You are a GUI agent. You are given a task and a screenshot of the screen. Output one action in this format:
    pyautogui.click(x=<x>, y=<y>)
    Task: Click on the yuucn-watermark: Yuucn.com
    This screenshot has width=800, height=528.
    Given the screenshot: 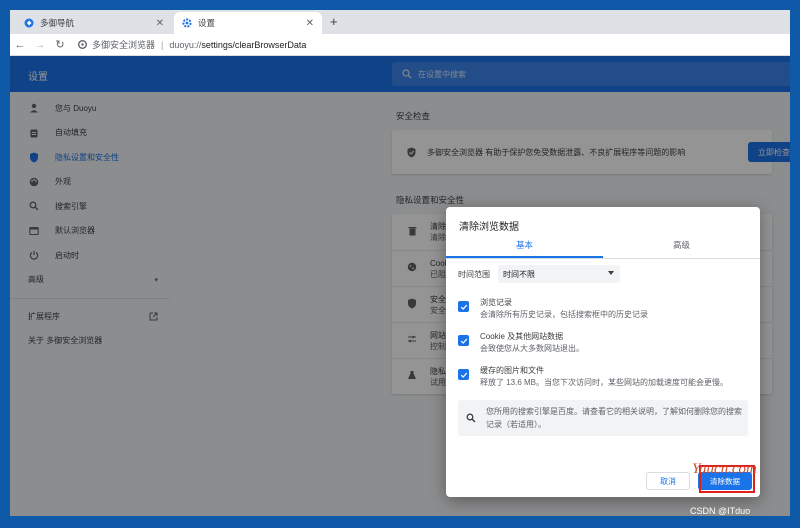 What is the action you would take?
    pyautogui.click(x=724, y=469)
    